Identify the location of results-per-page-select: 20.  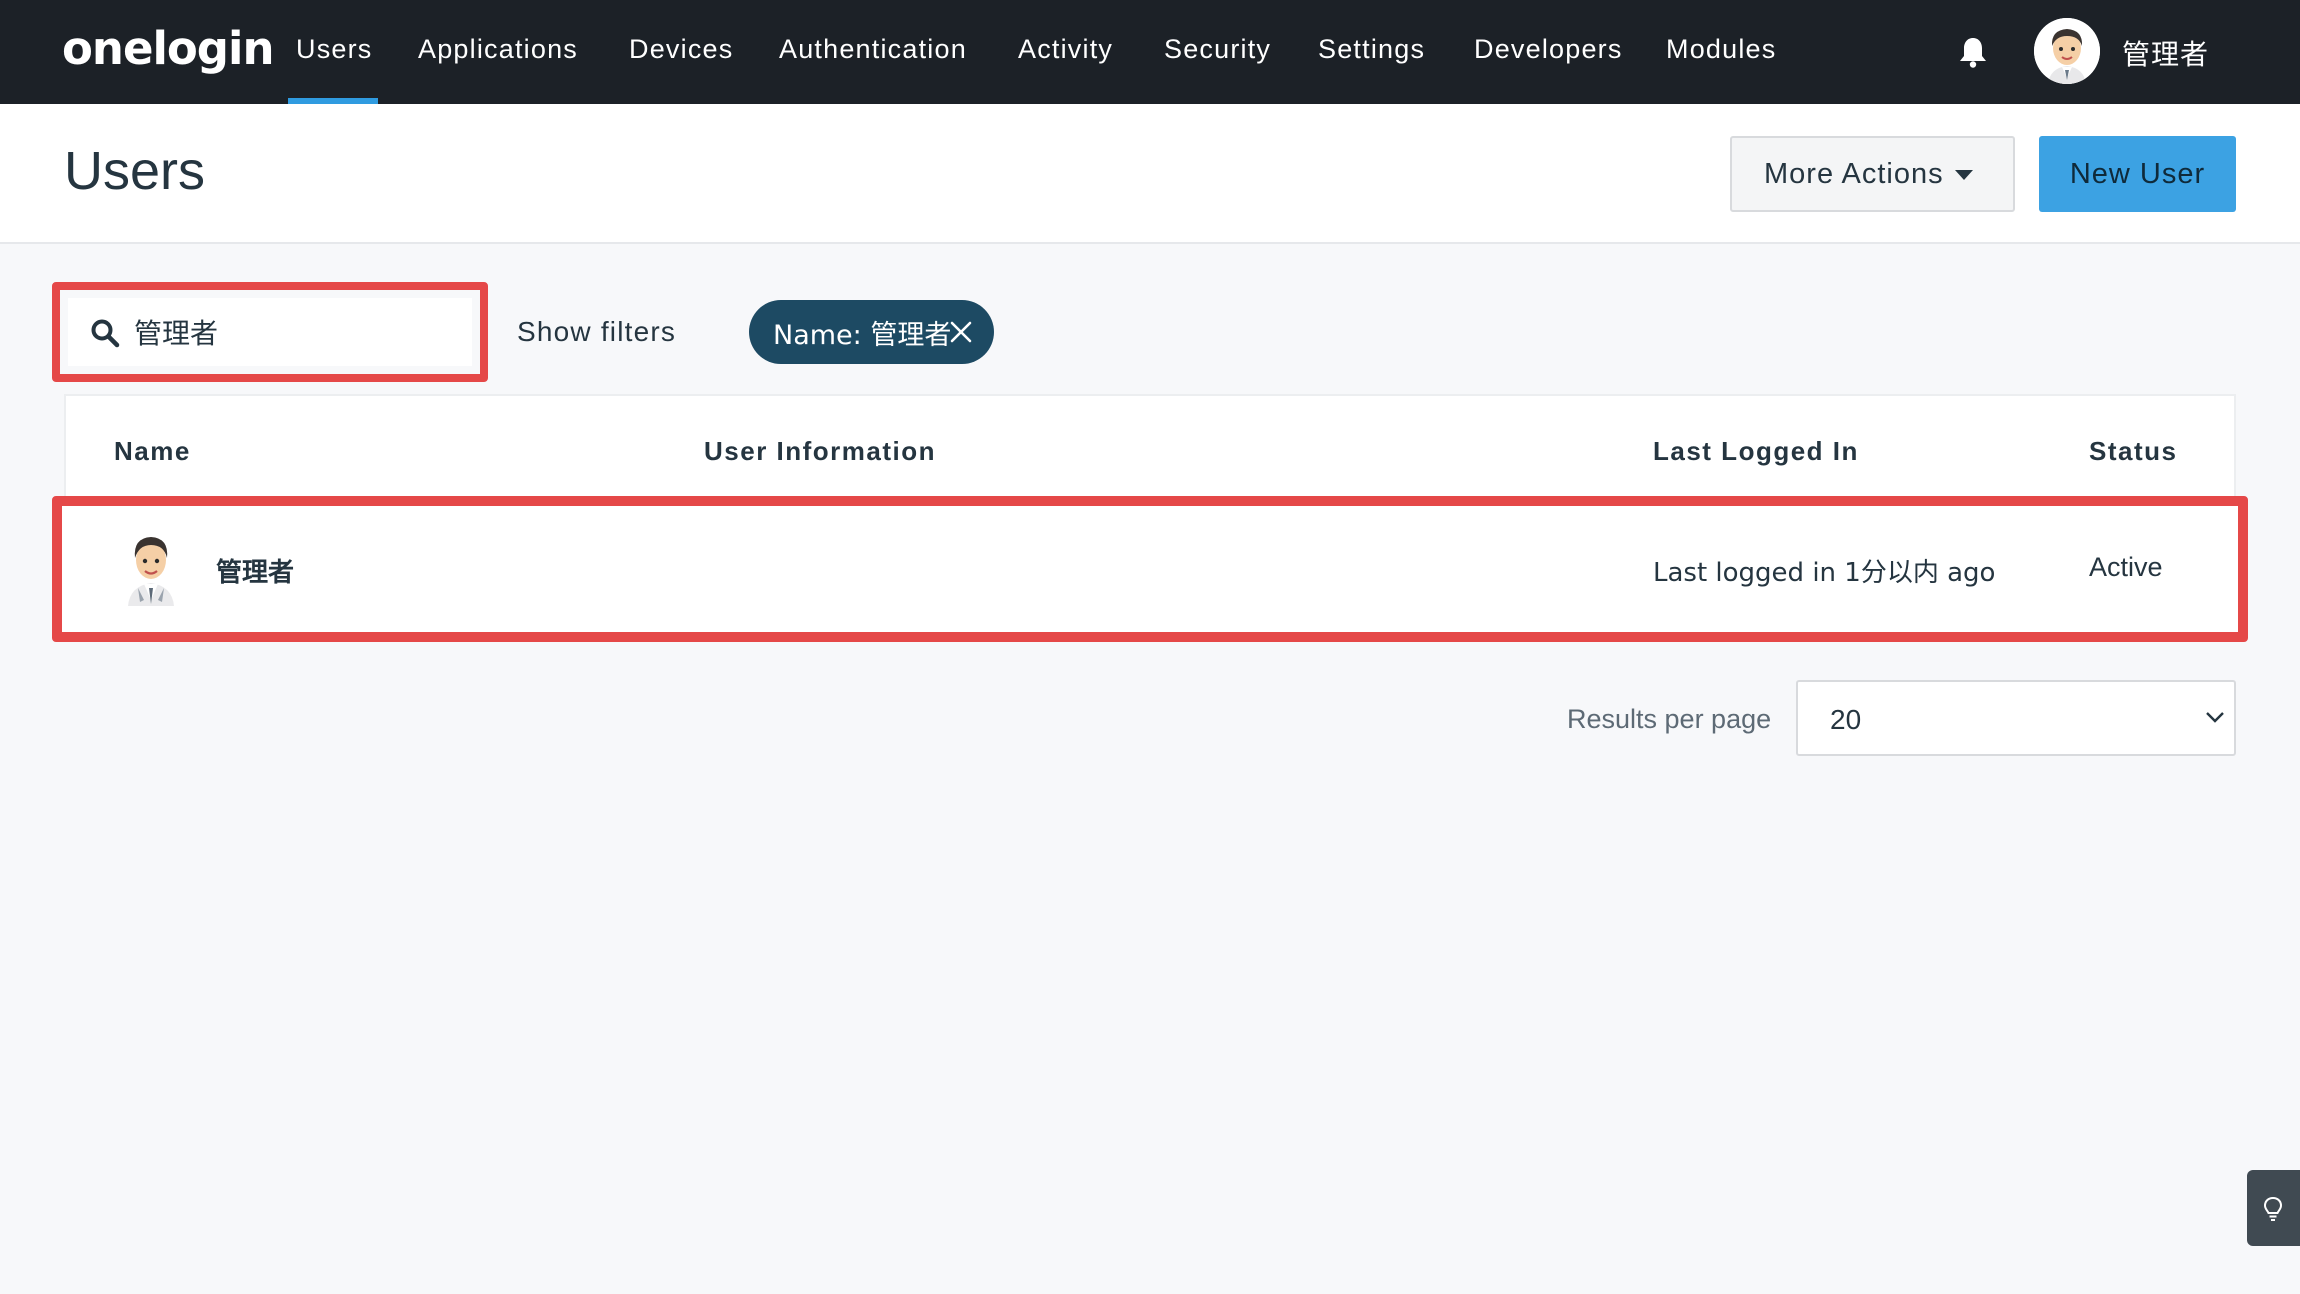
(2016, 718).